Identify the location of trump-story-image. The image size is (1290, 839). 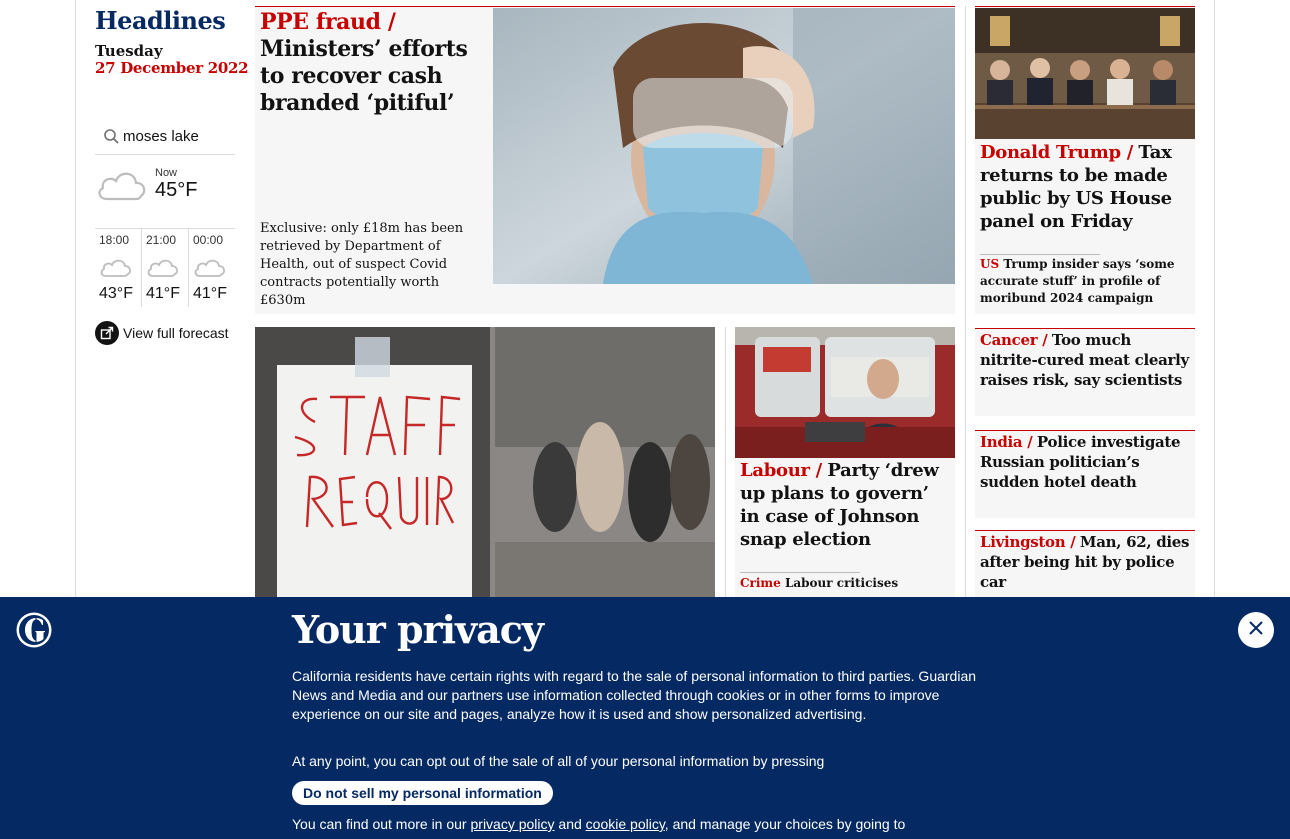
(1085, 73).